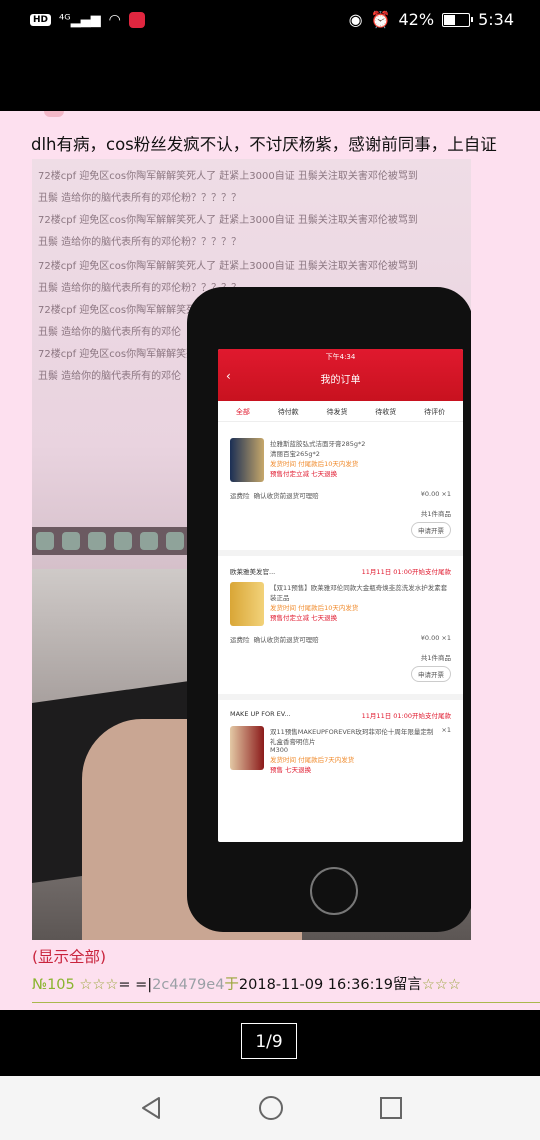  I want to click on recents-nav-icon, so click(391, 1108).